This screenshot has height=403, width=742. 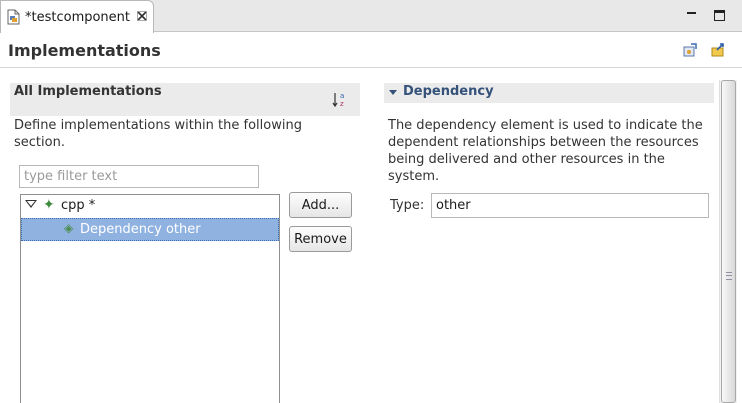 What do you see at coordinates (13, 17) in the screenshot?
I see `component-file-icon` at bounding box center [13, 17].